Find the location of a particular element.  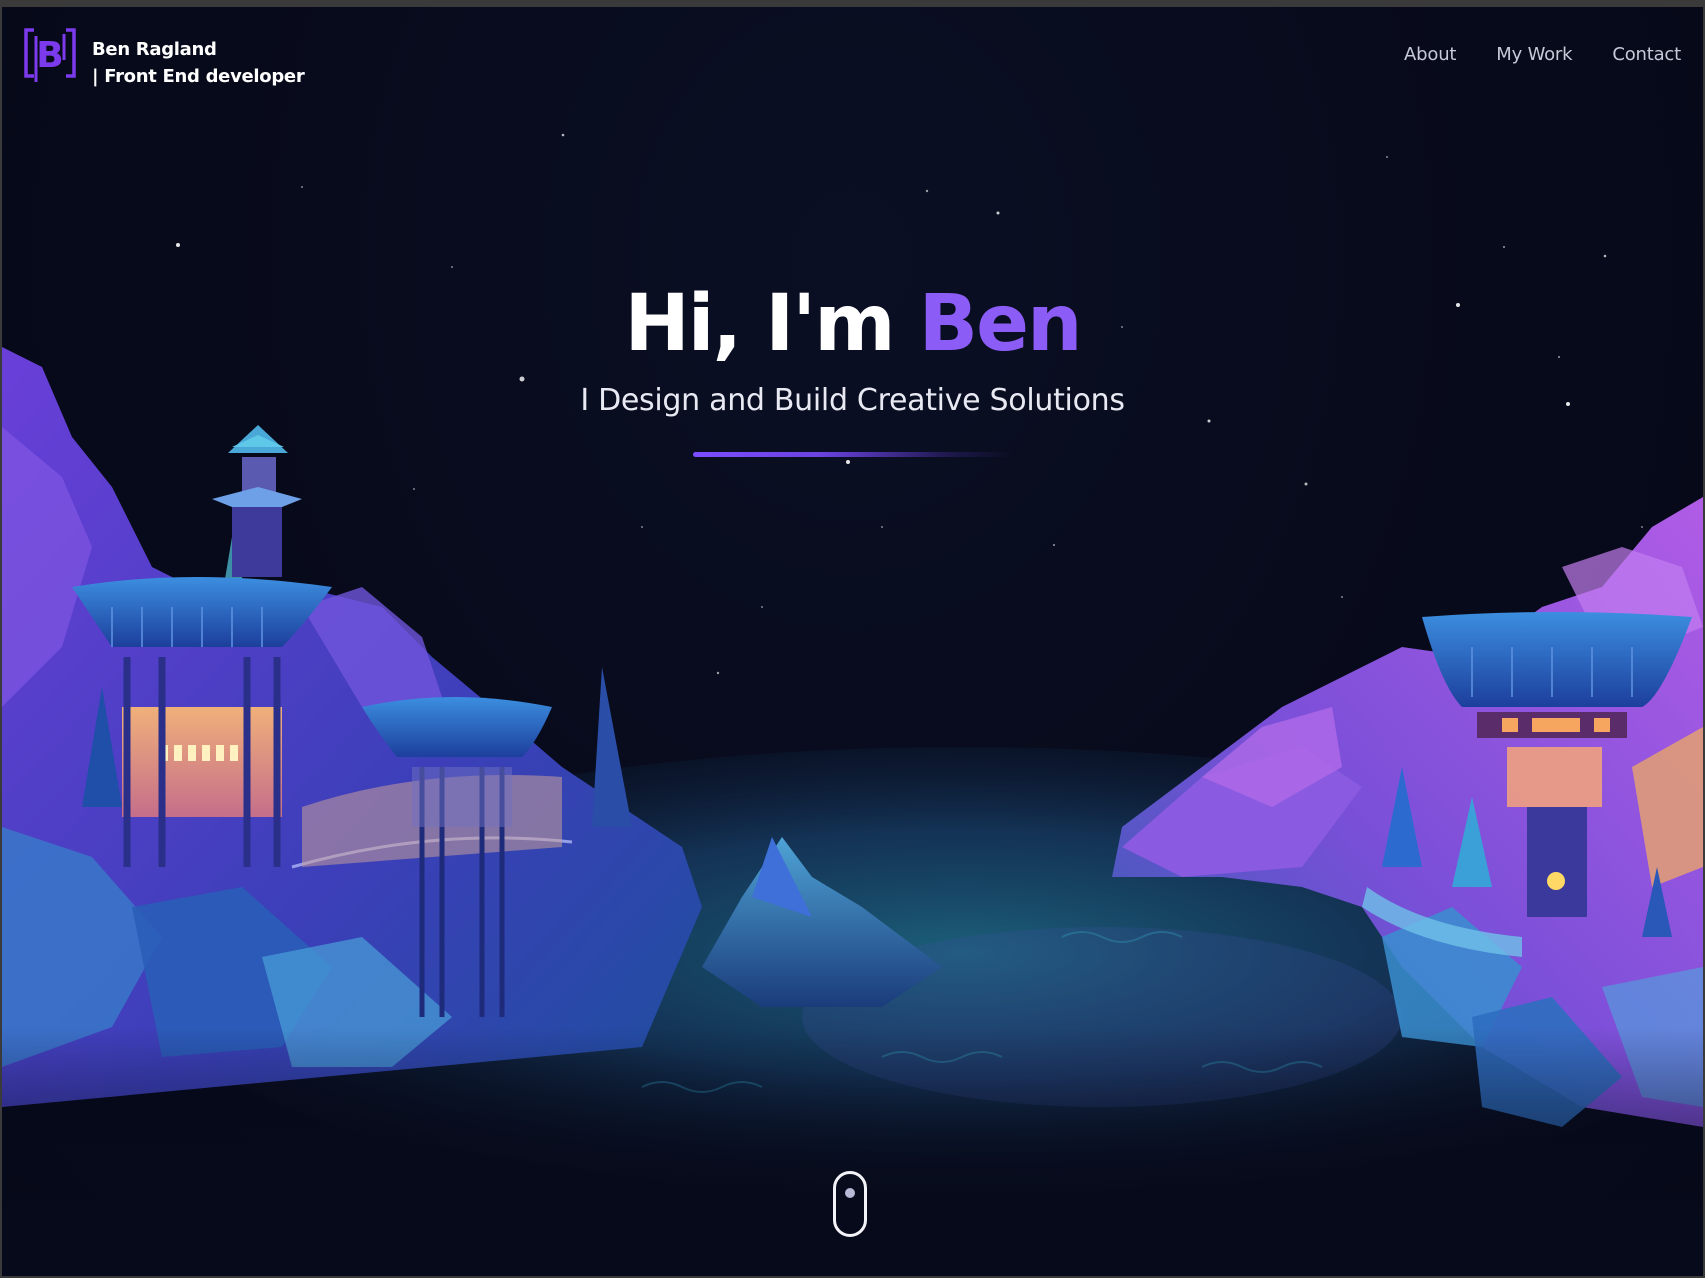

brand: B Ben Ragland | Front End developer is located at coordinates (163, 58).